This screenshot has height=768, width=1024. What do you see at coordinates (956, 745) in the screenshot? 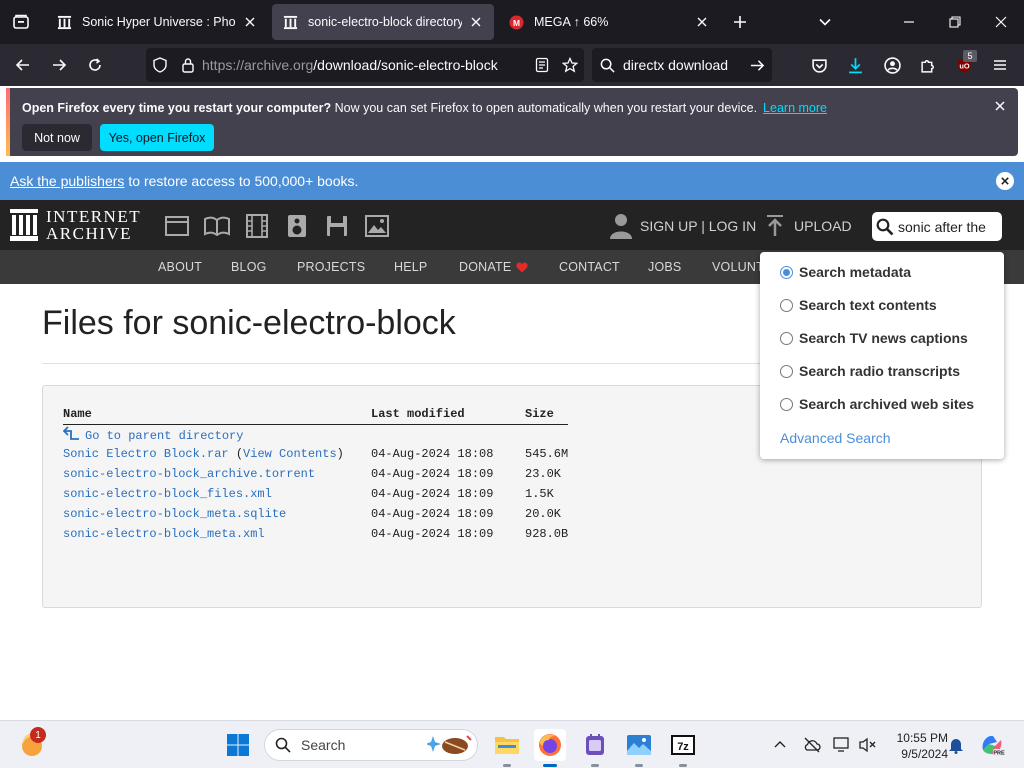
I see `notification-center-button` at bounding box center [956, 745].